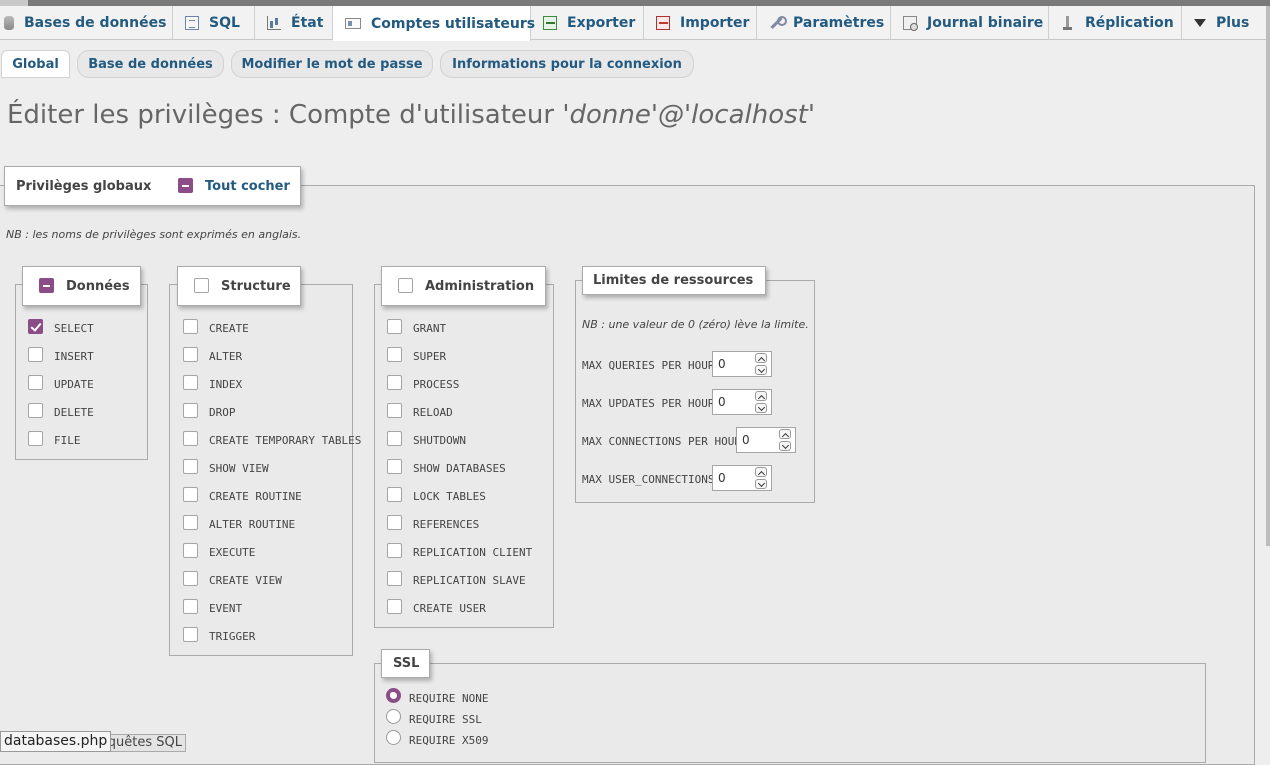  I want to click on export-icon, so click(550, 23).